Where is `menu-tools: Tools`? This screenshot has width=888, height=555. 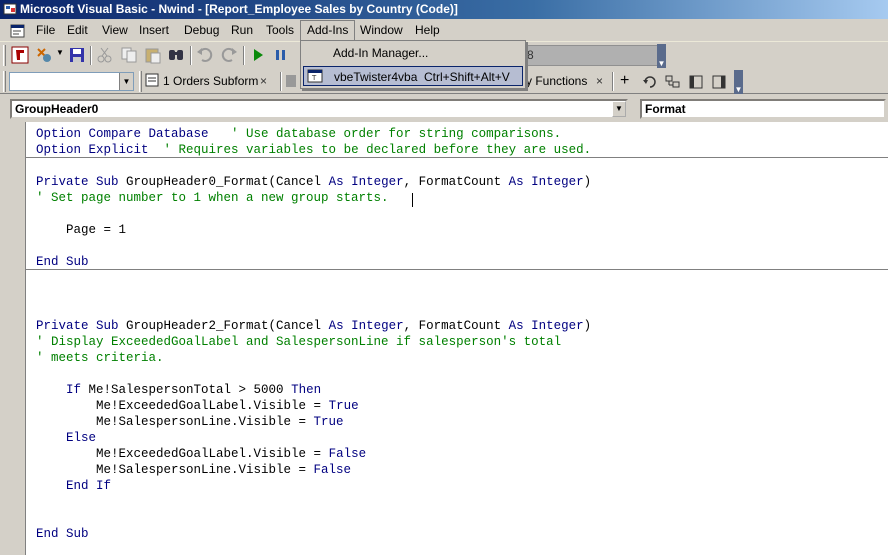
menu-tools: Tools is located at coordinates (280, 30).